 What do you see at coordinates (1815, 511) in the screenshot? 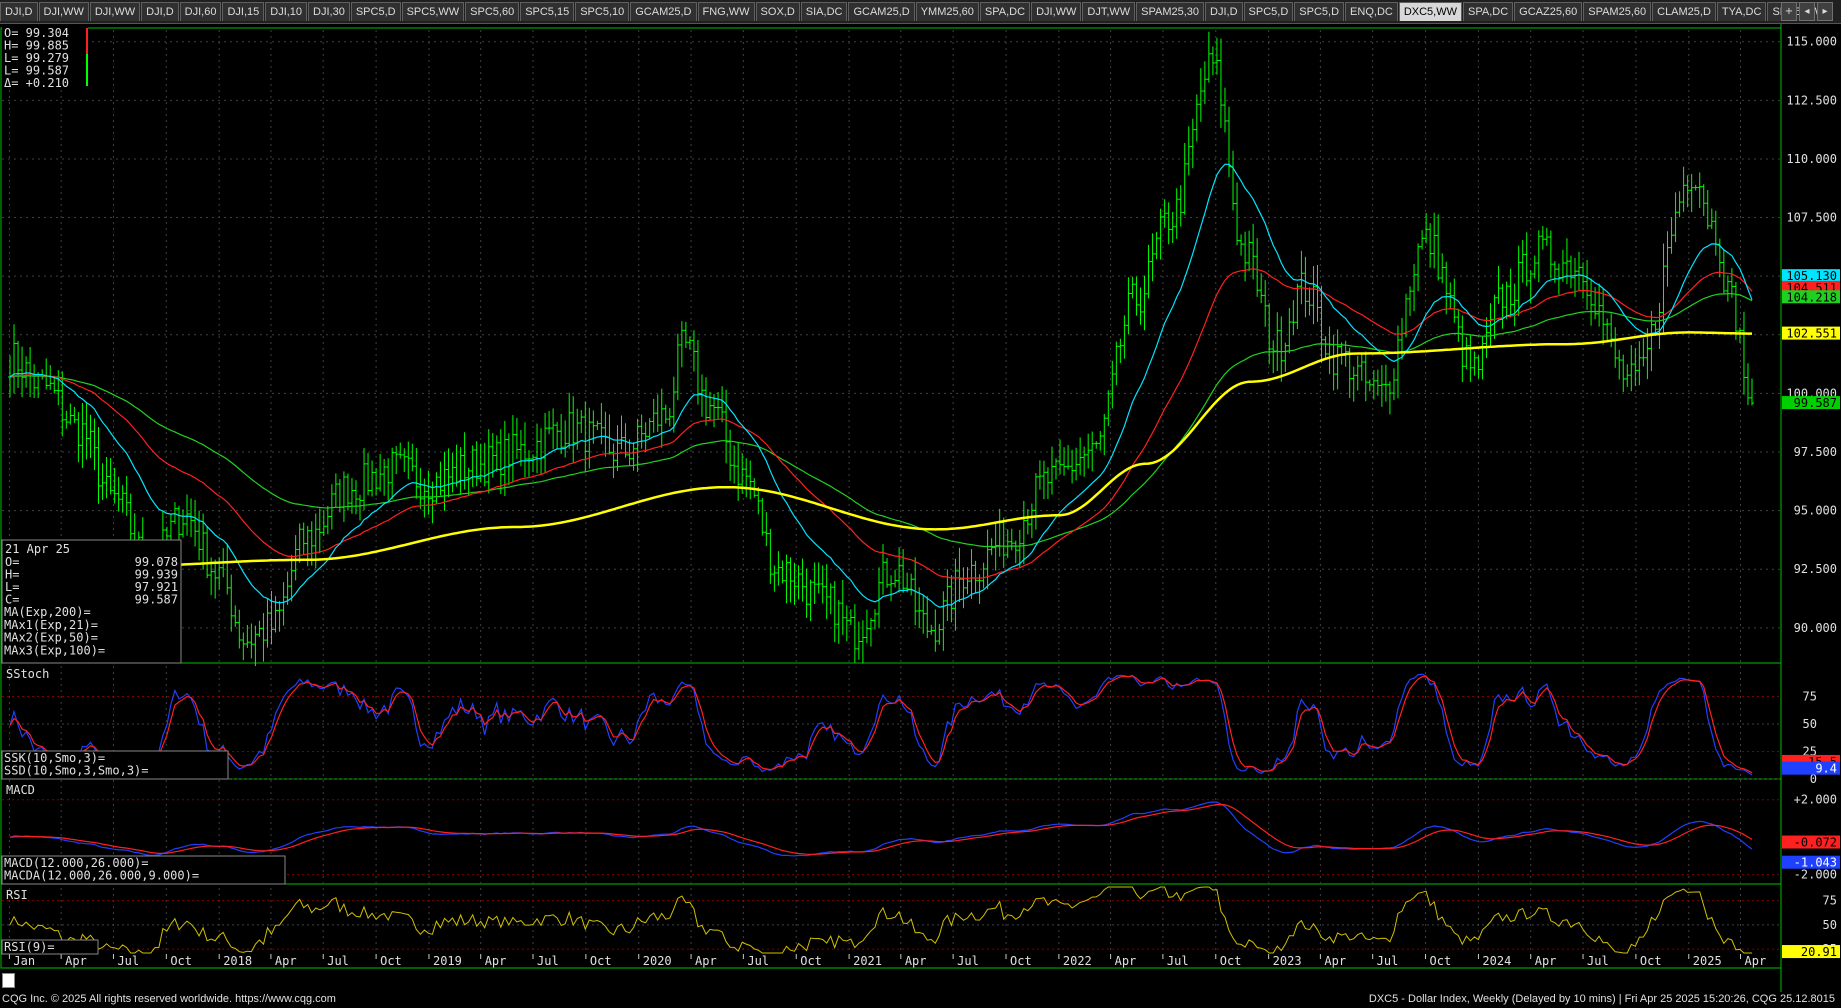
I see `price-tick-label: 95.000` at bounding box center [1815, 511].